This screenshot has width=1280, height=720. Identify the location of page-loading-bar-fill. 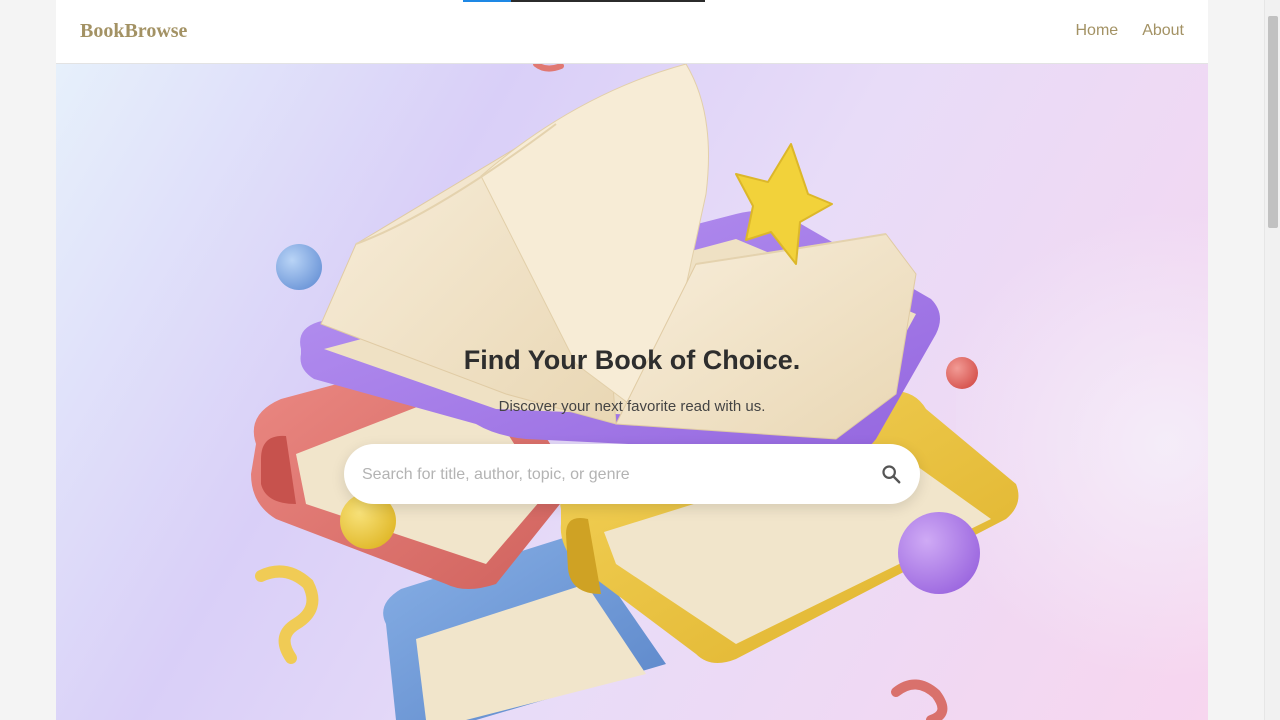
(487, 1).